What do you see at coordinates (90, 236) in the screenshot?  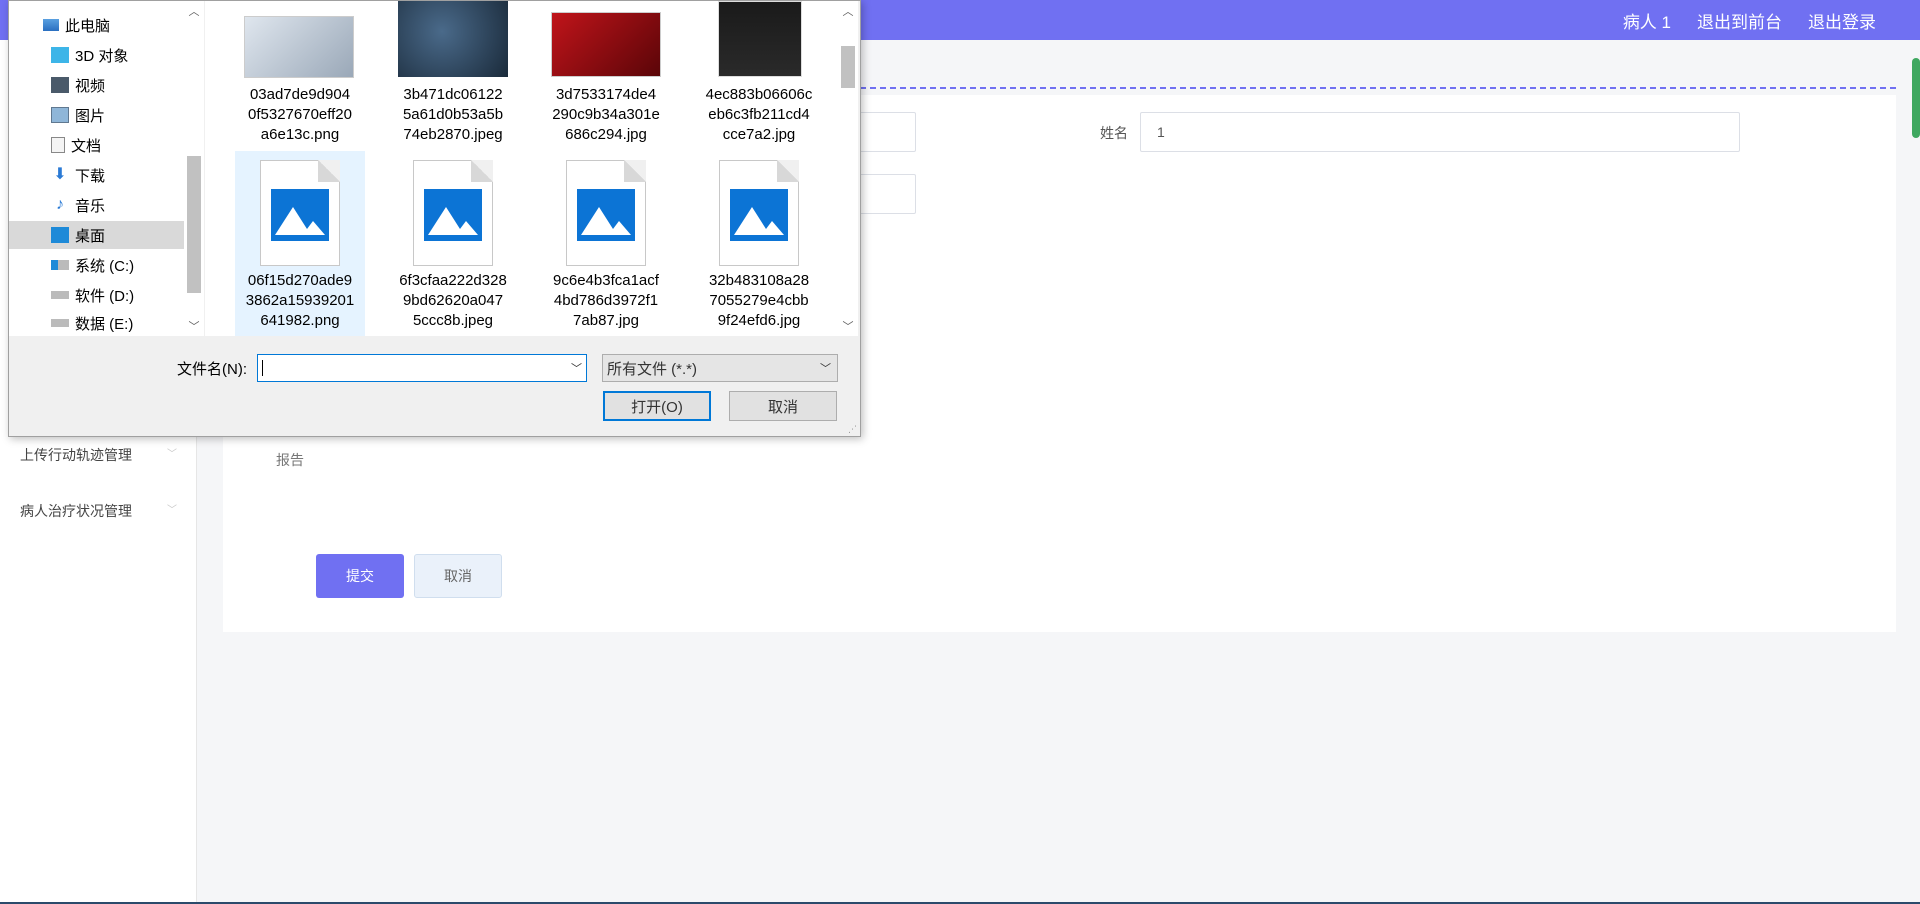 I see `nav-item-label: 桌面` at bounding box center [90, 236].